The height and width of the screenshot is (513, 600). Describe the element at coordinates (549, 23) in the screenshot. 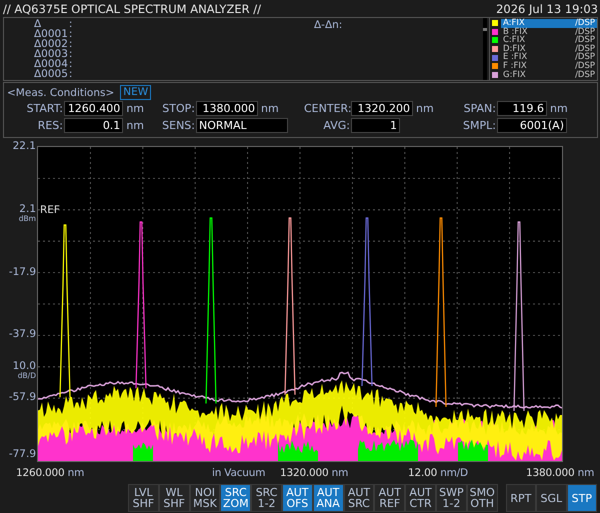

I see `trace-item: A:FIX /DSP` at that location.